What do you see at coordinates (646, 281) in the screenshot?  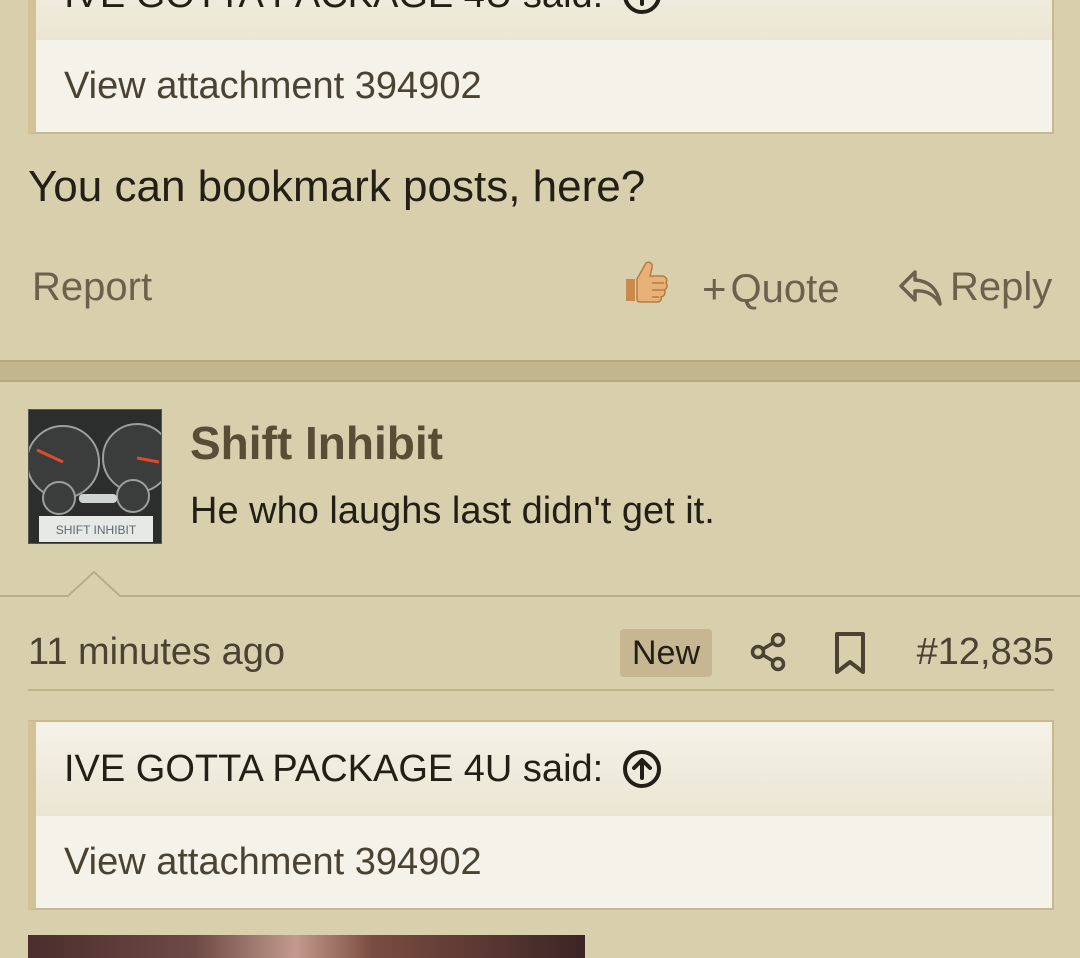 I see `thumbs-up-icon` at bounding box center [646, 281].